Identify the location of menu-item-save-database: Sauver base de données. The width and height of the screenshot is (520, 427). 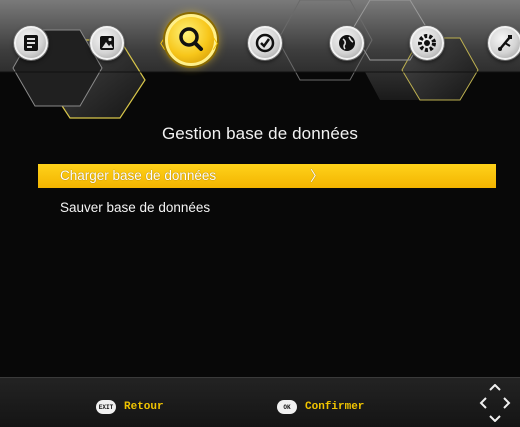
(267, 208).